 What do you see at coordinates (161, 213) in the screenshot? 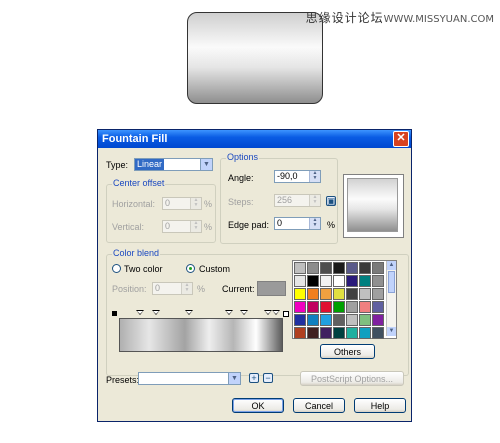
I see `center-offset-group` at bounding box center [161, 213].